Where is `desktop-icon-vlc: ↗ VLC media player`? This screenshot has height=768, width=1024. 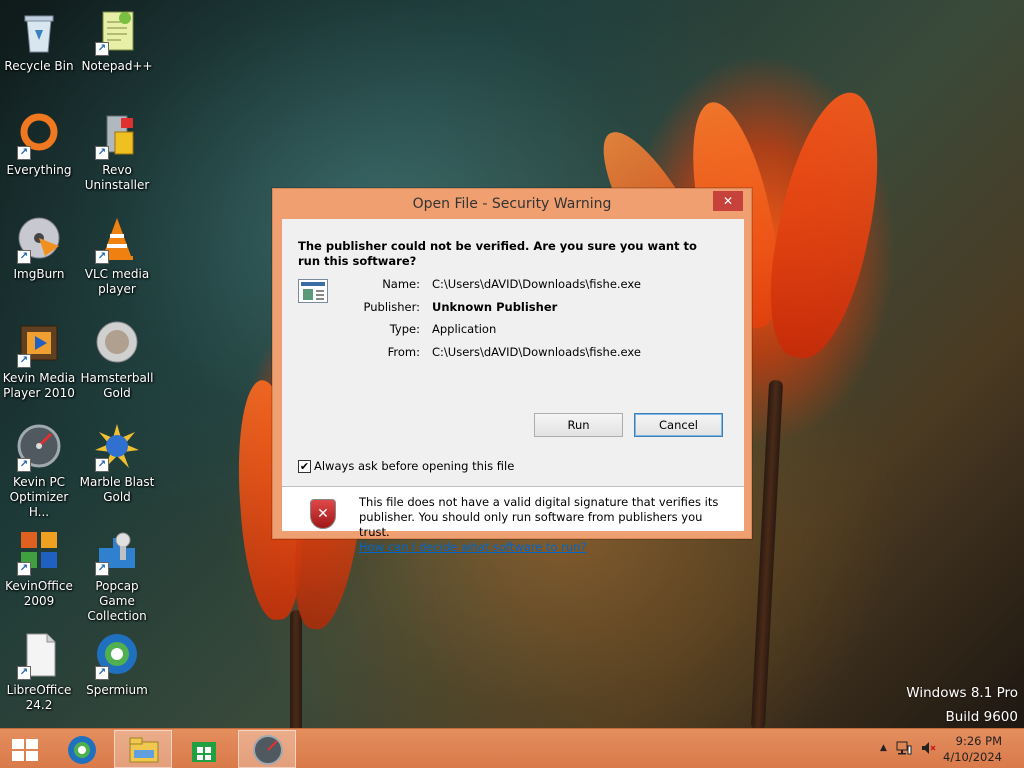 desktop-icon-vlc: ↗ VLC media player is located at coordinates (117, 256).